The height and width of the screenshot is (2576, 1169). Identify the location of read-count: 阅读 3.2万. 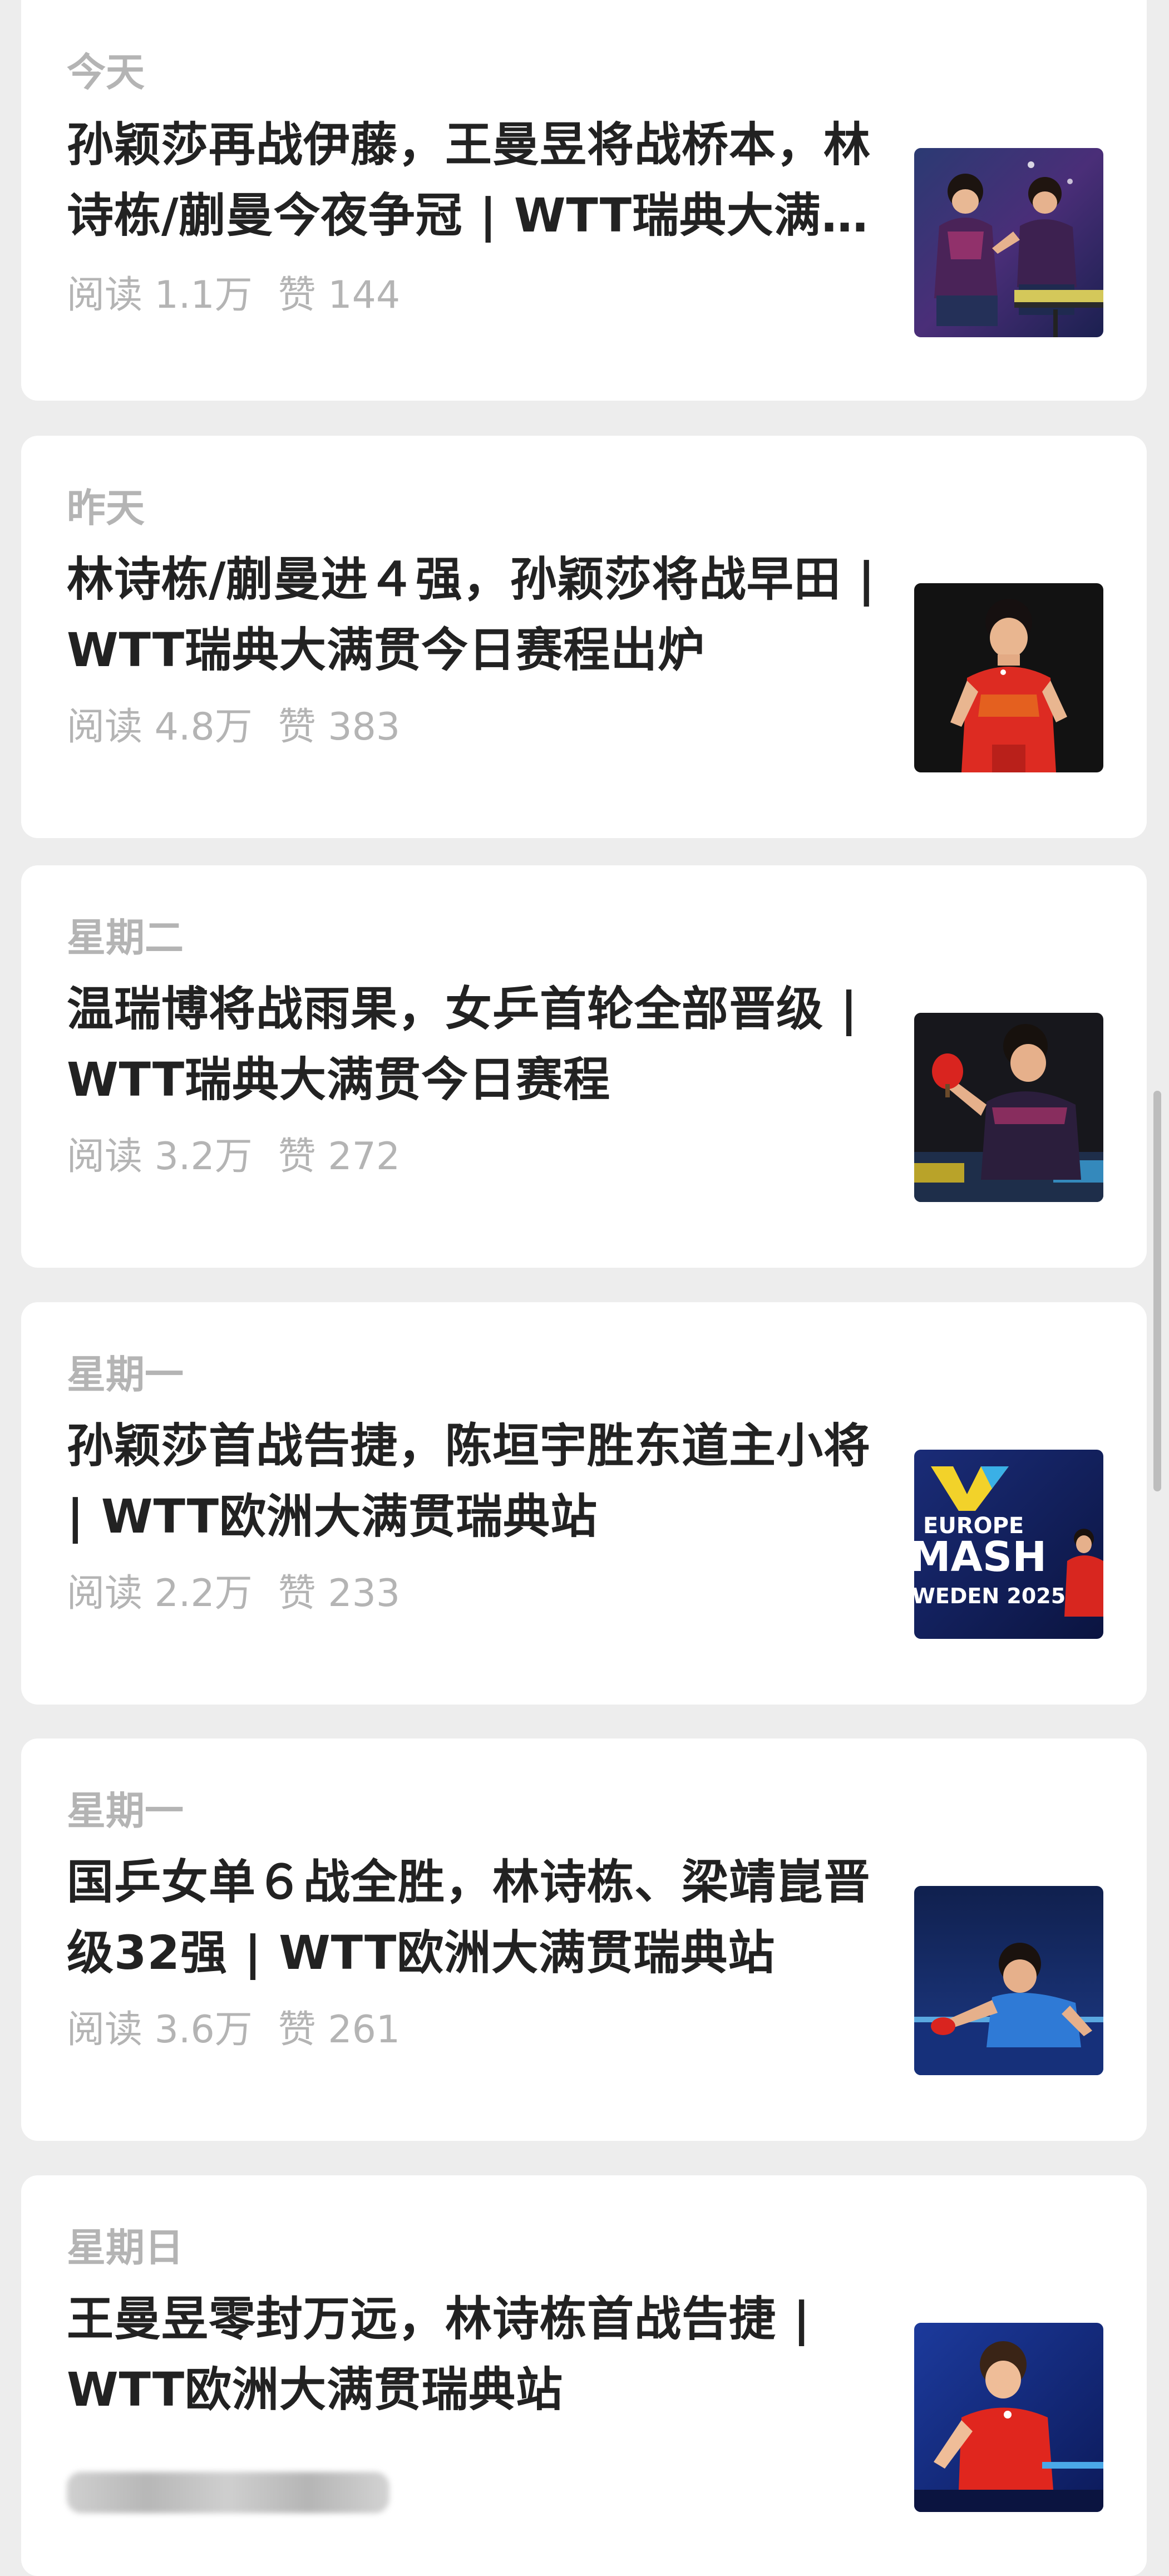
(160, 1157).